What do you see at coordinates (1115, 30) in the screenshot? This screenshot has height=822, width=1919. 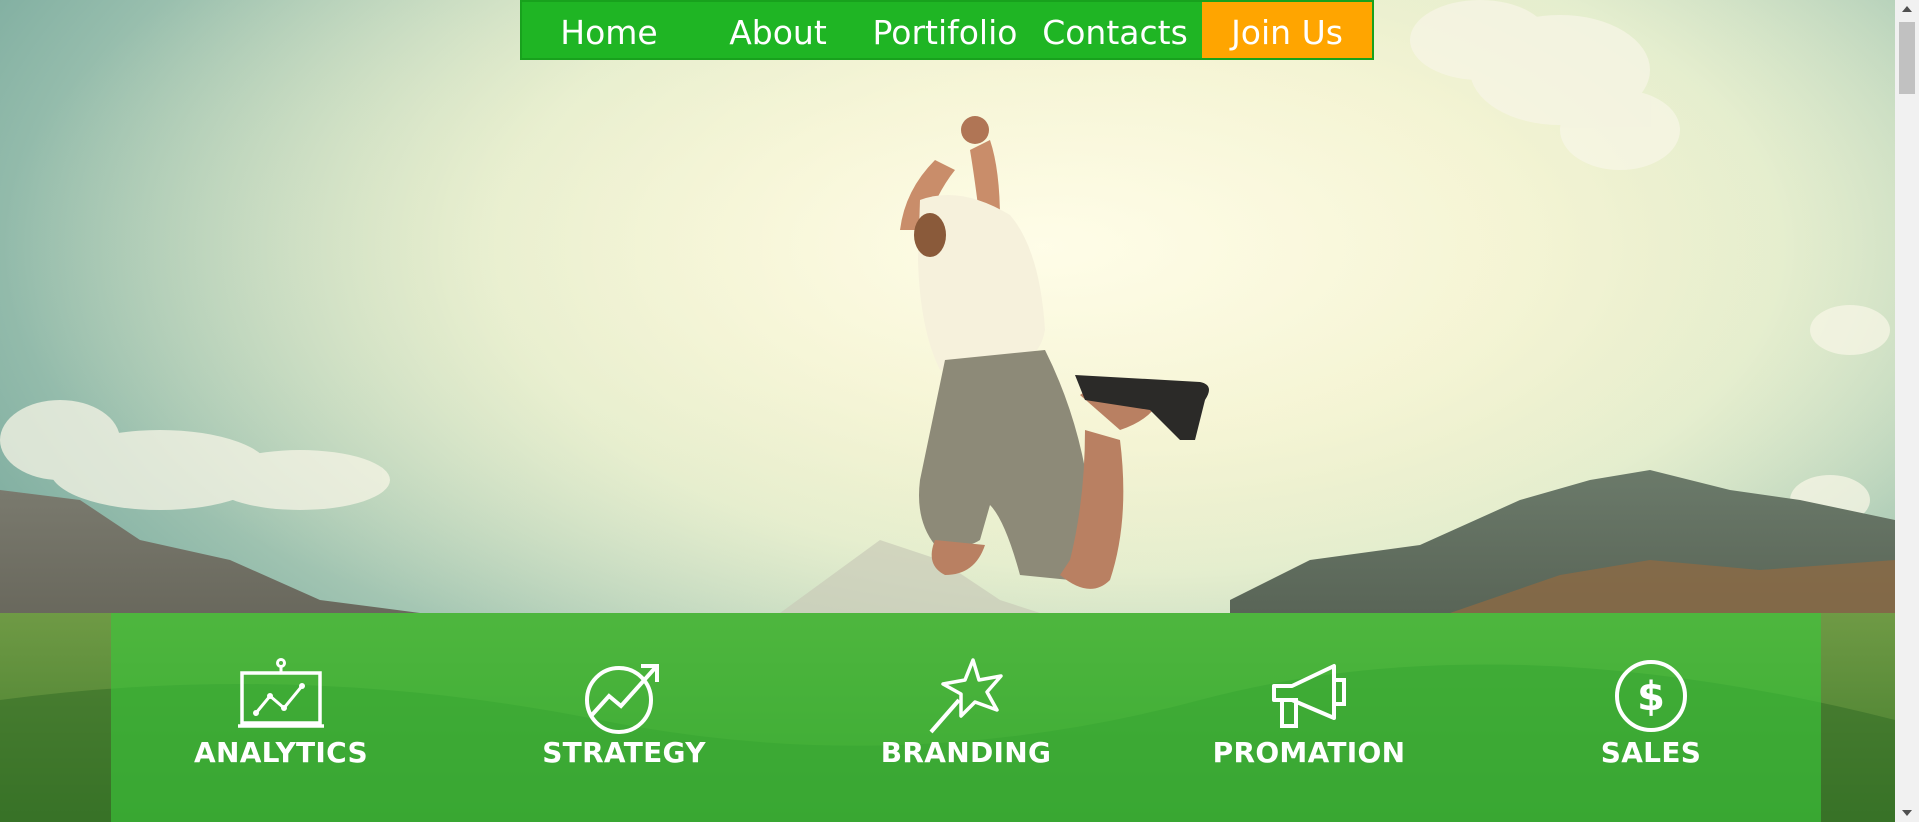 I see `nav-contacts: Contacts` at bounding box center [1115, 30].